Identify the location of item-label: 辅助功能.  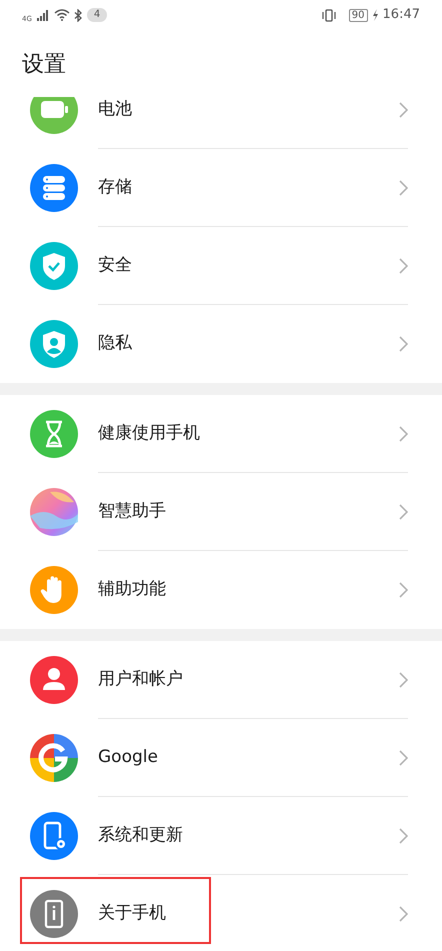
(132, 590).